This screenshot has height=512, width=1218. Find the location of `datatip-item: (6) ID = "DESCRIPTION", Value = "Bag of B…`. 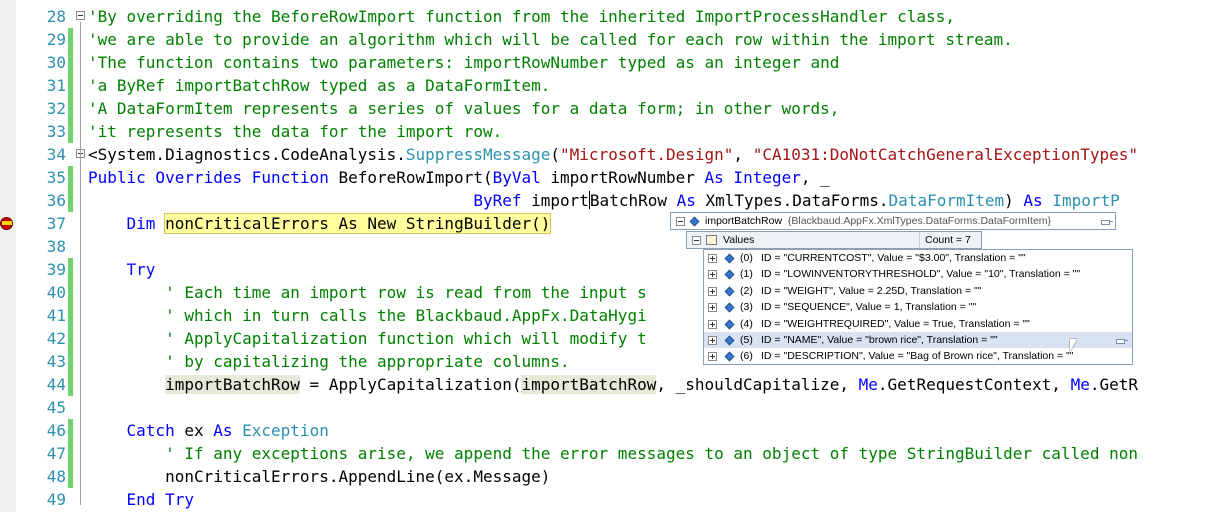

datatip-item: (6) ID = "DESCRIPTION", Value = "Bag of B… is located at coordinates (918, 356).